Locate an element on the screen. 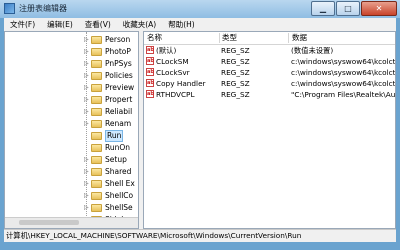 This screenshot has height=250, width=400. menu-favorites: 收藏夹(A) is located at coordinates (139, 24).